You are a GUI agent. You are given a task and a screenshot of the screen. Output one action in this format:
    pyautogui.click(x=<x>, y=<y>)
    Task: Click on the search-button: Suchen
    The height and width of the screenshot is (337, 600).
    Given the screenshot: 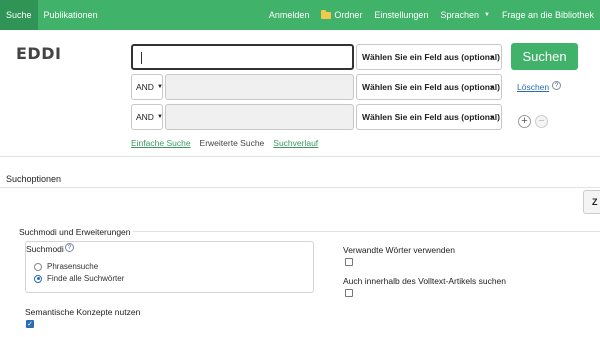 What is the action you would take?
    pyautogui.click(x=544, y=56)
    